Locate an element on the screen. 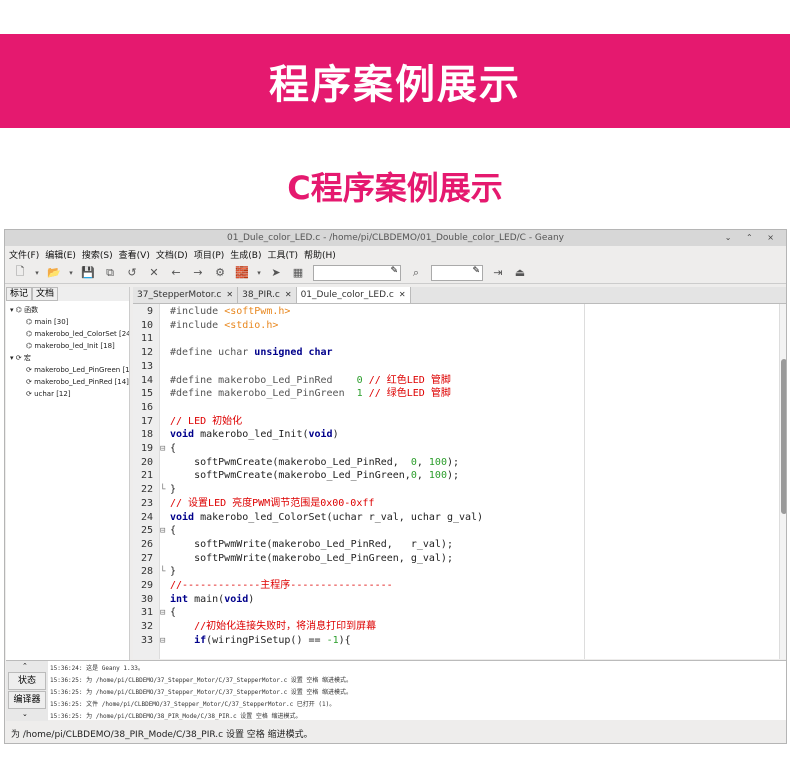 The image size is (790, 782). code-line: 11 is located at coordinates (453, 339).